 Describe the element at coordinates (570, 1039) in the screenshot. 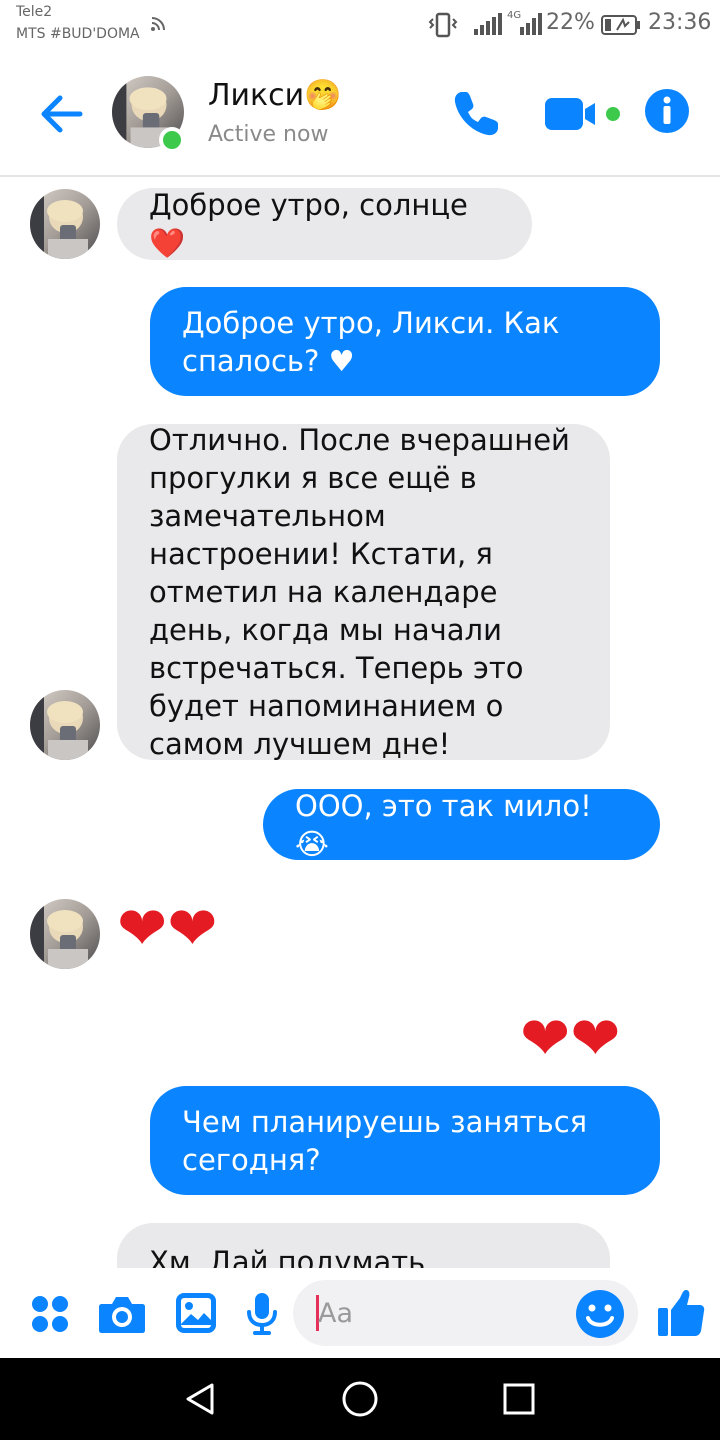

I see `message-outgoing-hearts: ❤❤` at that location.